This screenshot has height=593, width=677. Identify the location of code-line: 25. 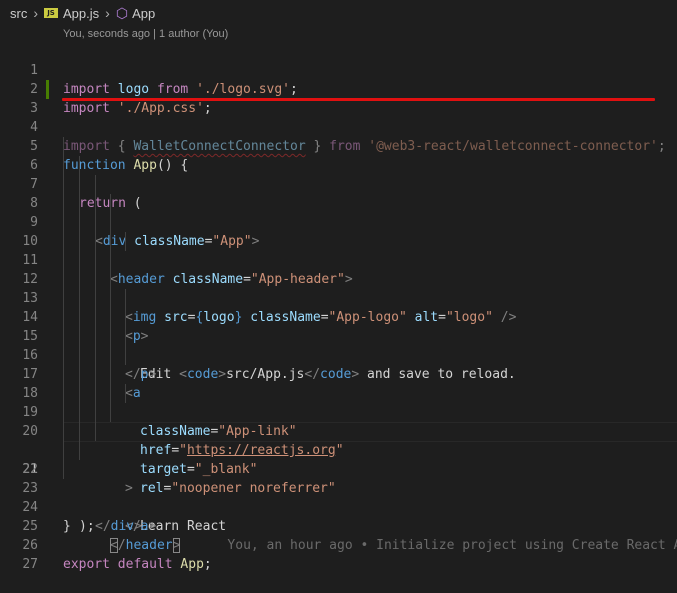
(338, 516).